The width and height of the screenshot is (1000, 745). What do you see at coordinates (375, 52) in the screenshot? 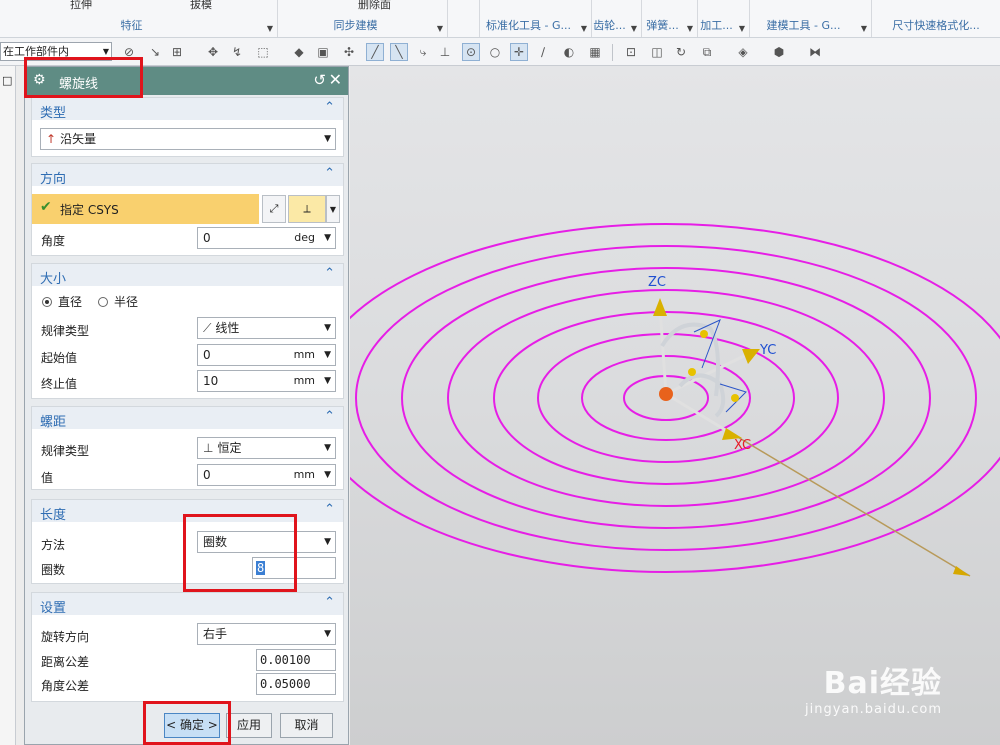
I see `line-icon: ╱` at bounding box center [375, 52].